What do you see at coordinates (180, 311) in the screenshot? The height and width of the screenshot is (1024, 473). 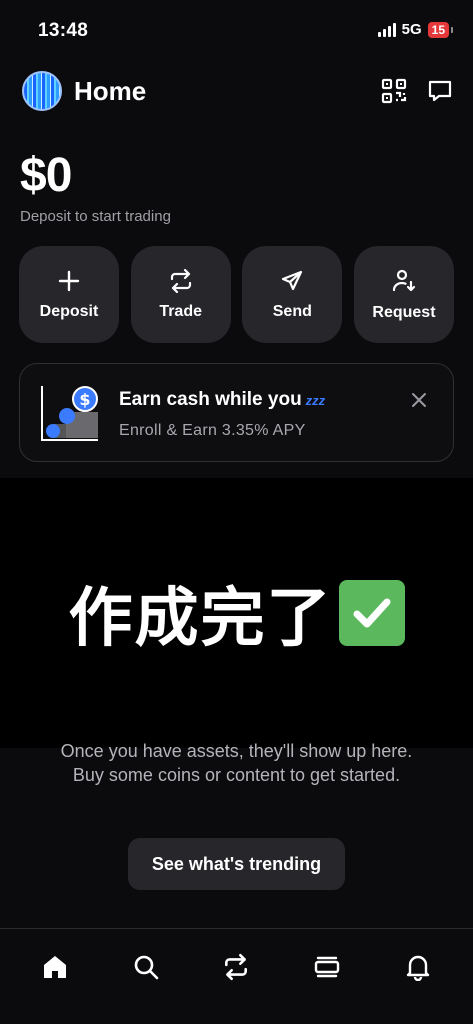 I see `trade-label: Trade` at bounding box center [180, 311].